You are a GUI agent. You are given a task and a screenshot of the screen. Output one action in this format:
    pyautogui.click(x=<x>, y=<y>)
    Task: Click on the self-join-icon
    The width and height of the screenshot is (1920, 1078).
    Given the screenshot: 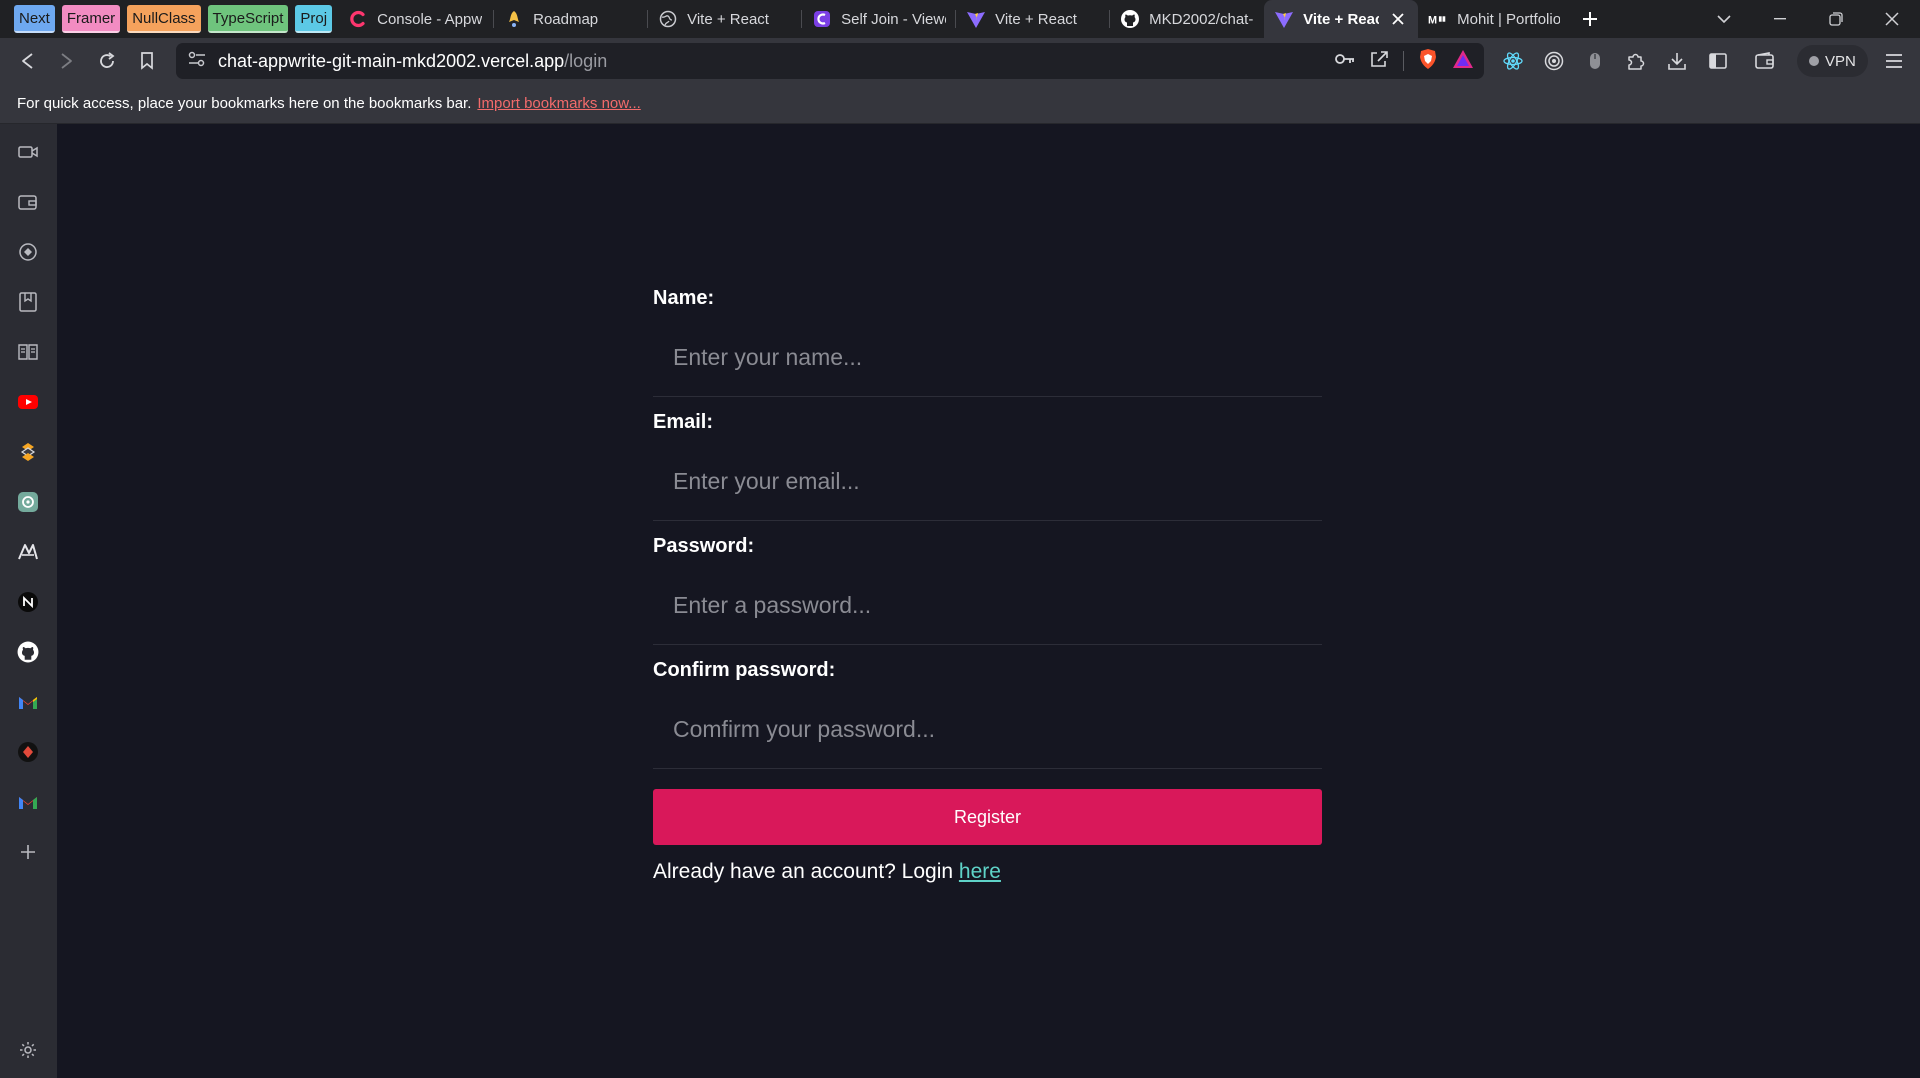 What is the action you would take?
    pyautogui.click(x=822, y=19)
    